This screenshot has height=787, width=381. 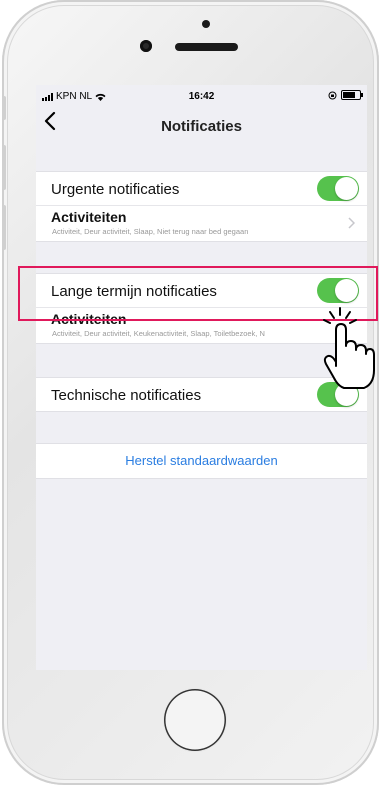 I want to click on clock: 16:42, so click(x=201, y=96).